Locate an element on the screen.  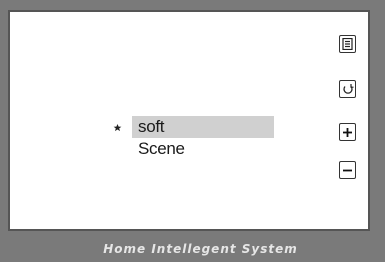
document-button is located at coordinates (347, 44).